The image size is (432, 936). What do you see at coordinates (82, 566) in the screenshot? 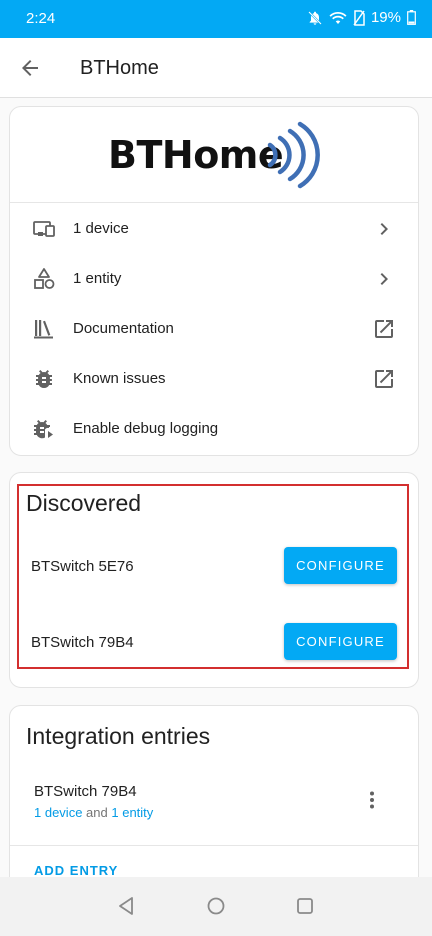
I see `discovered-item-name: BTSwitch 5E76` at bounding box center [82, 566].